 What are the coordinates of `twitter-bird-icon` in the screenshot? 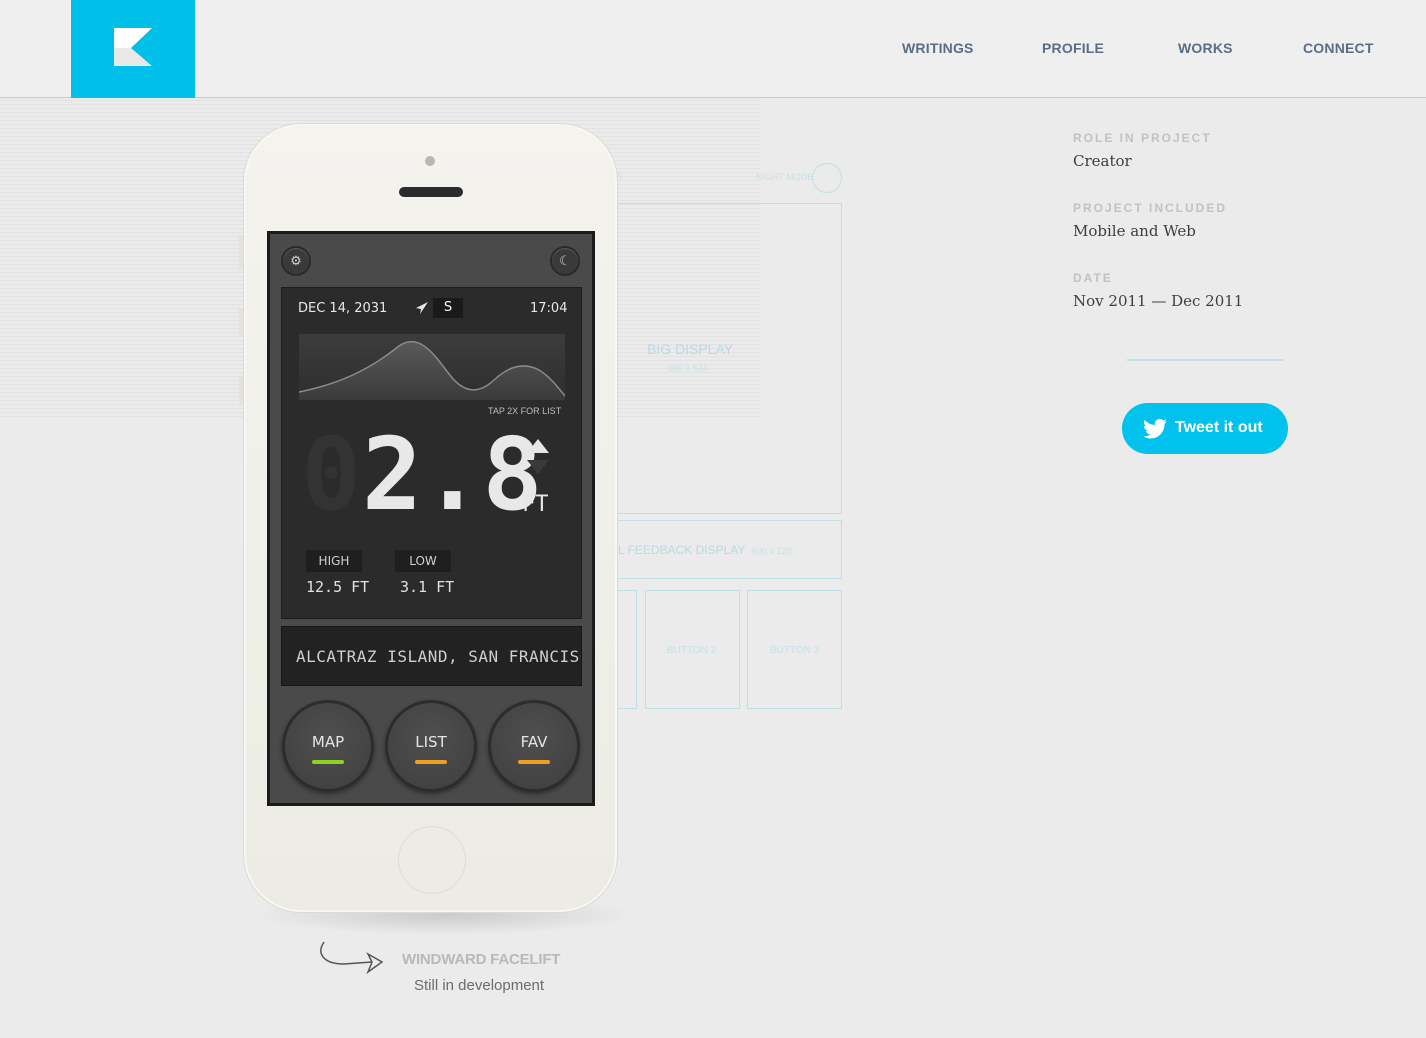 It's located at (1155, 429).